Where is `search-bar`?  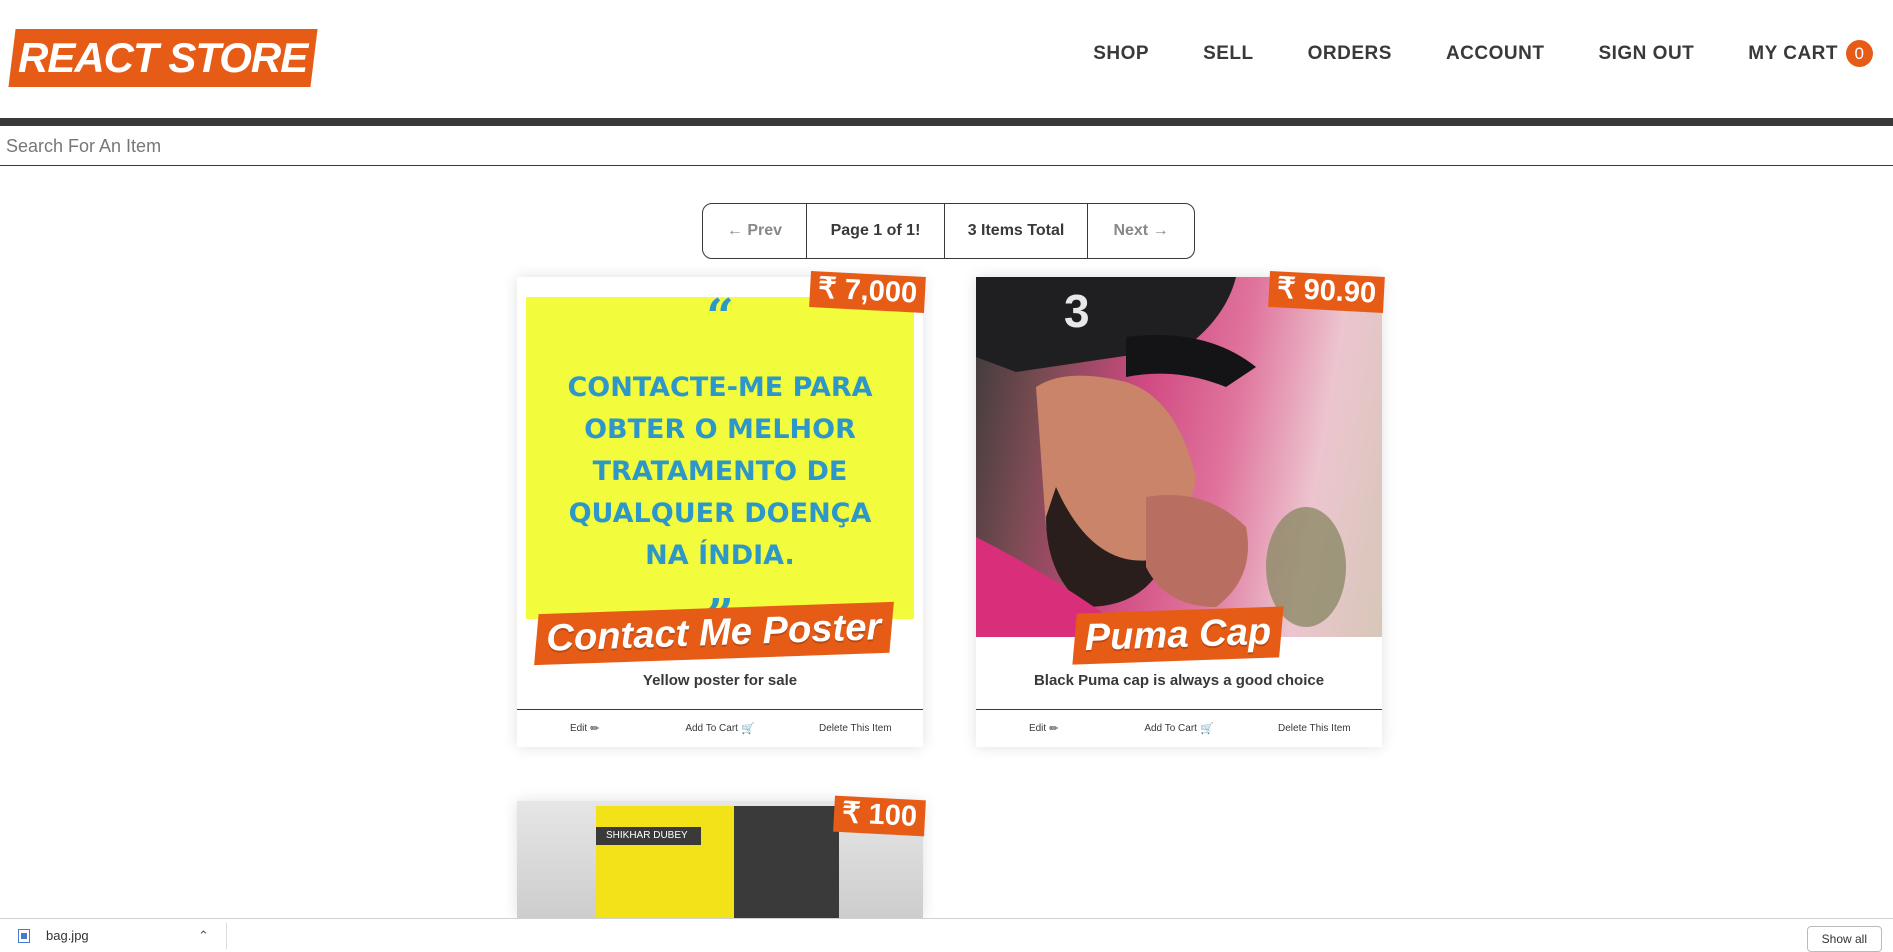 search-bar is located at coordinates (946, 147).